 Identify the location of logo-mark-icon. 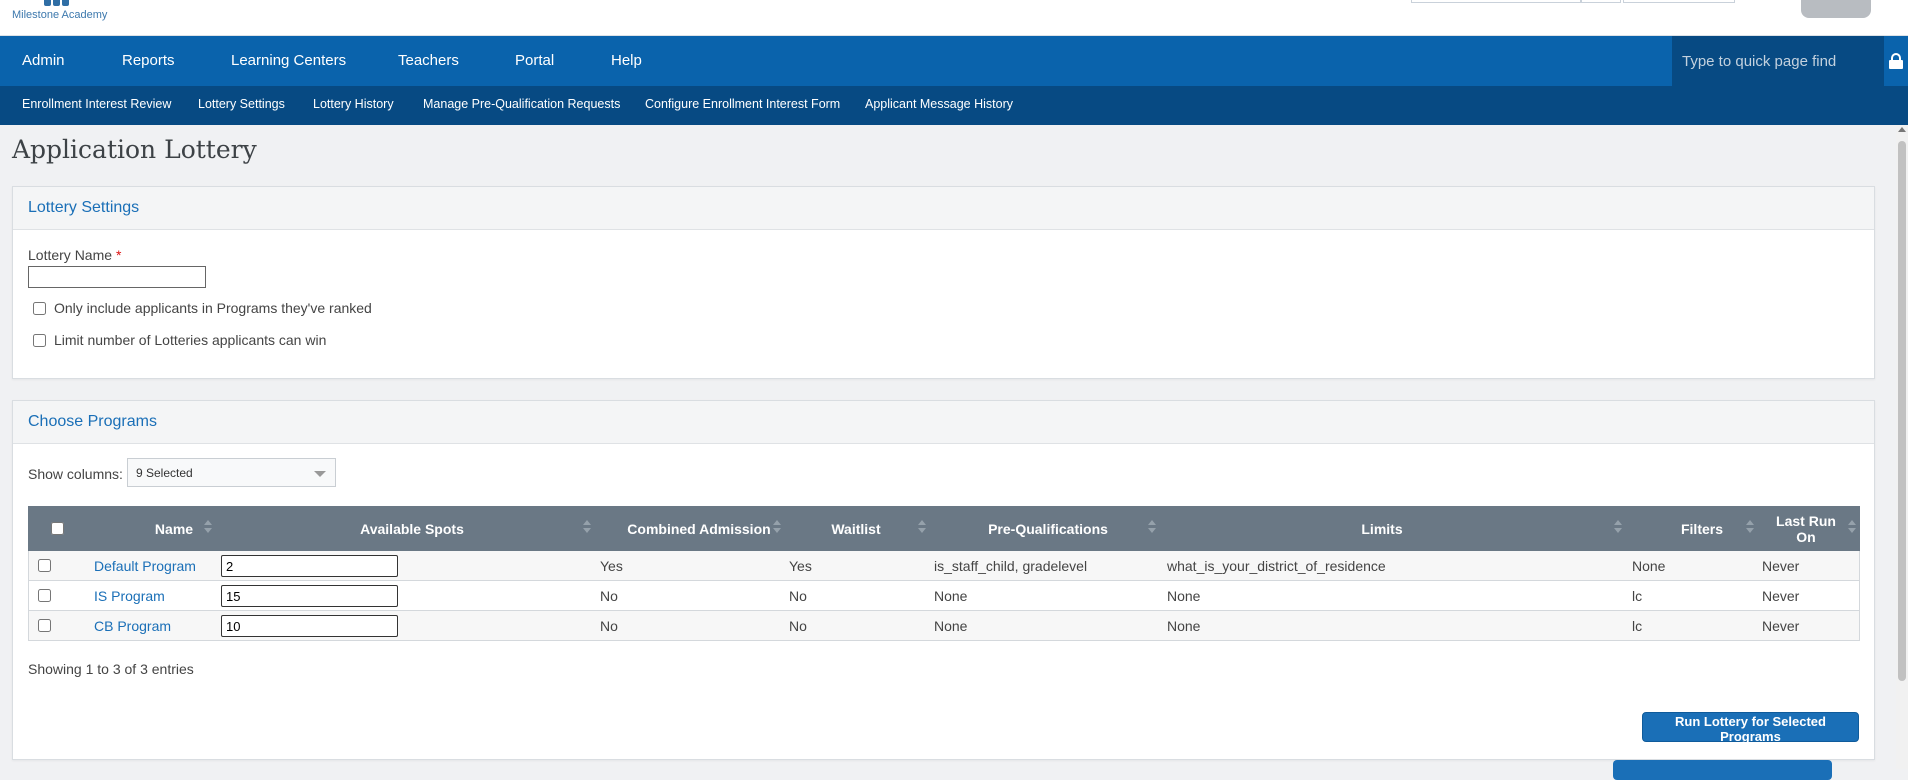
(57, 3).